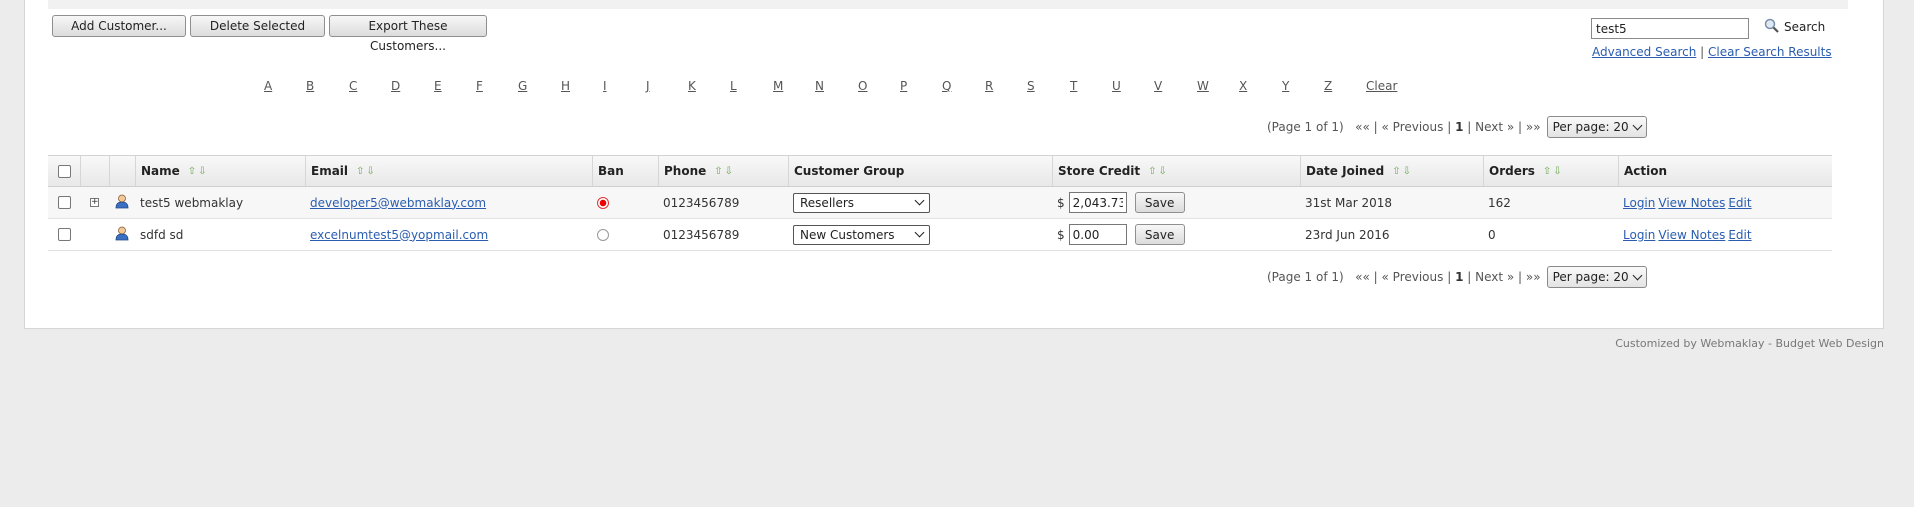 This screenshot has height=507, width=1914. What do you see at coordinates (522, 86) in the screenshot?
I see `alpha-filter-g: G` at bounding box center [522, 86].